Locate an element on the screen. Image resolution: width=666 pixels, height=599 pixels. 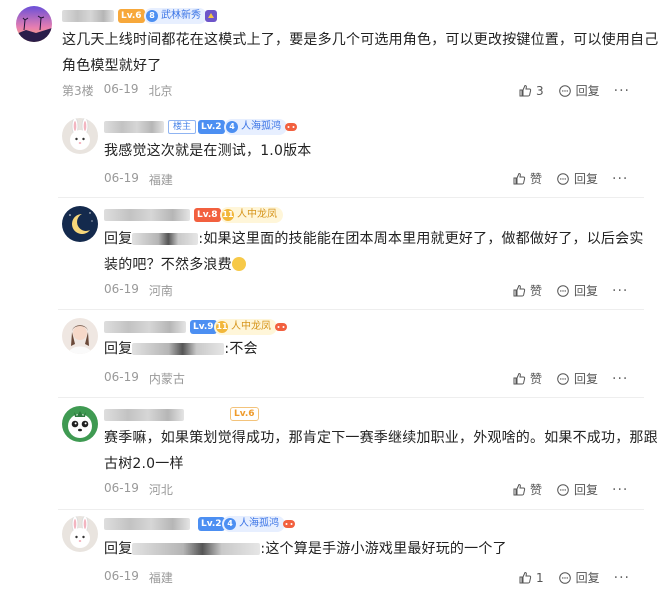
reply-text: 装的吧？不然多浪费 is located at coordinates (168, 265).